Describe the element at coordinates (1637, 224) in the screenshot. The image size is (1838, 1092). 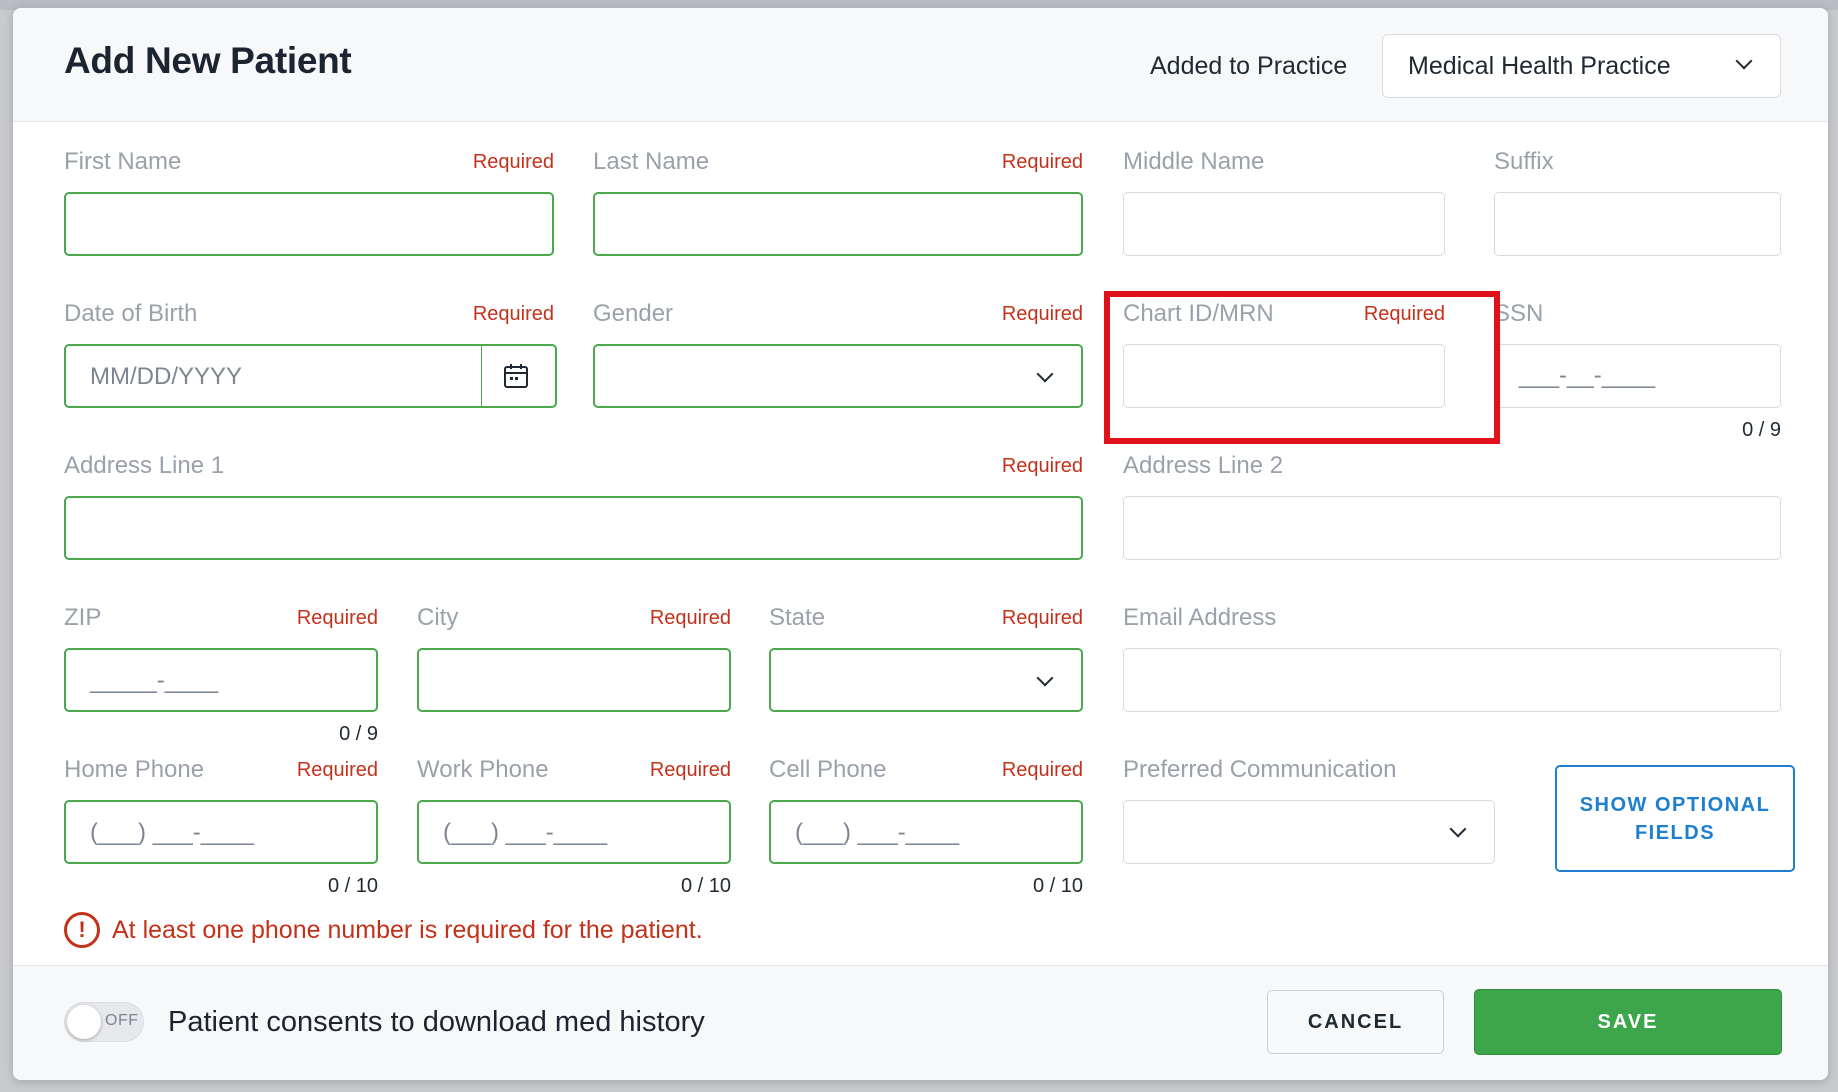
I see `suffix-input` at that location.